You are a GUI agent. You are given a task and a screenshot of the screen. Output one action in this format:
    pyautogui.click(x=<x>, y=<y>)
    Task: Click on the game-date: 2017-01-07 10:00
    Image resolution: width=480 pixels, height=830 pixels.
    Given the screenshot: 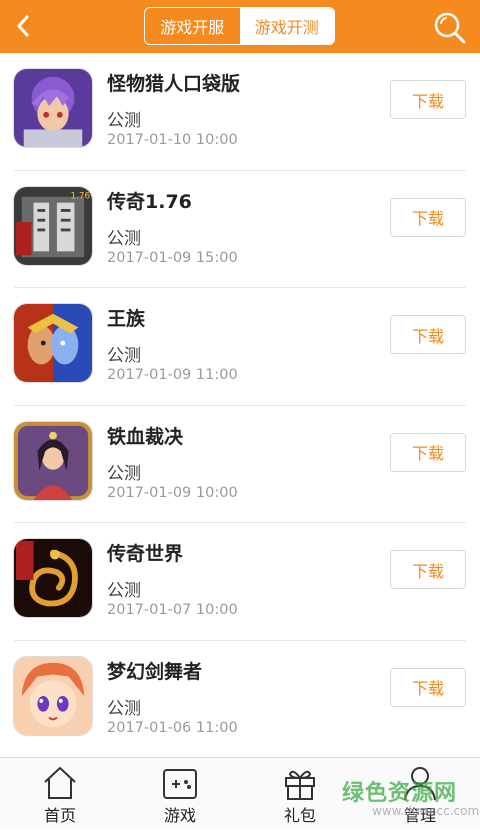 What is the action you would take?
    pyautogui.click(x=172, y=610)
    